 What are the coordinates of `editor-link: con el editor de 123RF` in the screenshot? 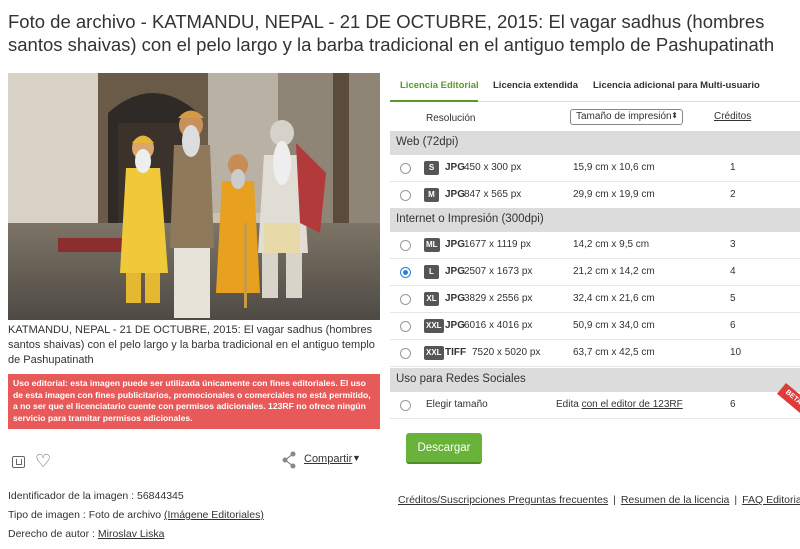 It's located at (632, 404).